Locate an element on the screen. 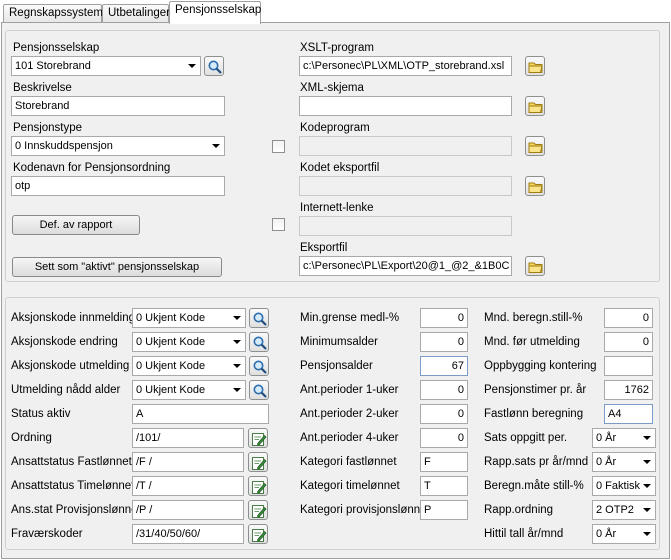 The image size is (671, 560). internett-lenke-input is located at coordinates (405, 226).